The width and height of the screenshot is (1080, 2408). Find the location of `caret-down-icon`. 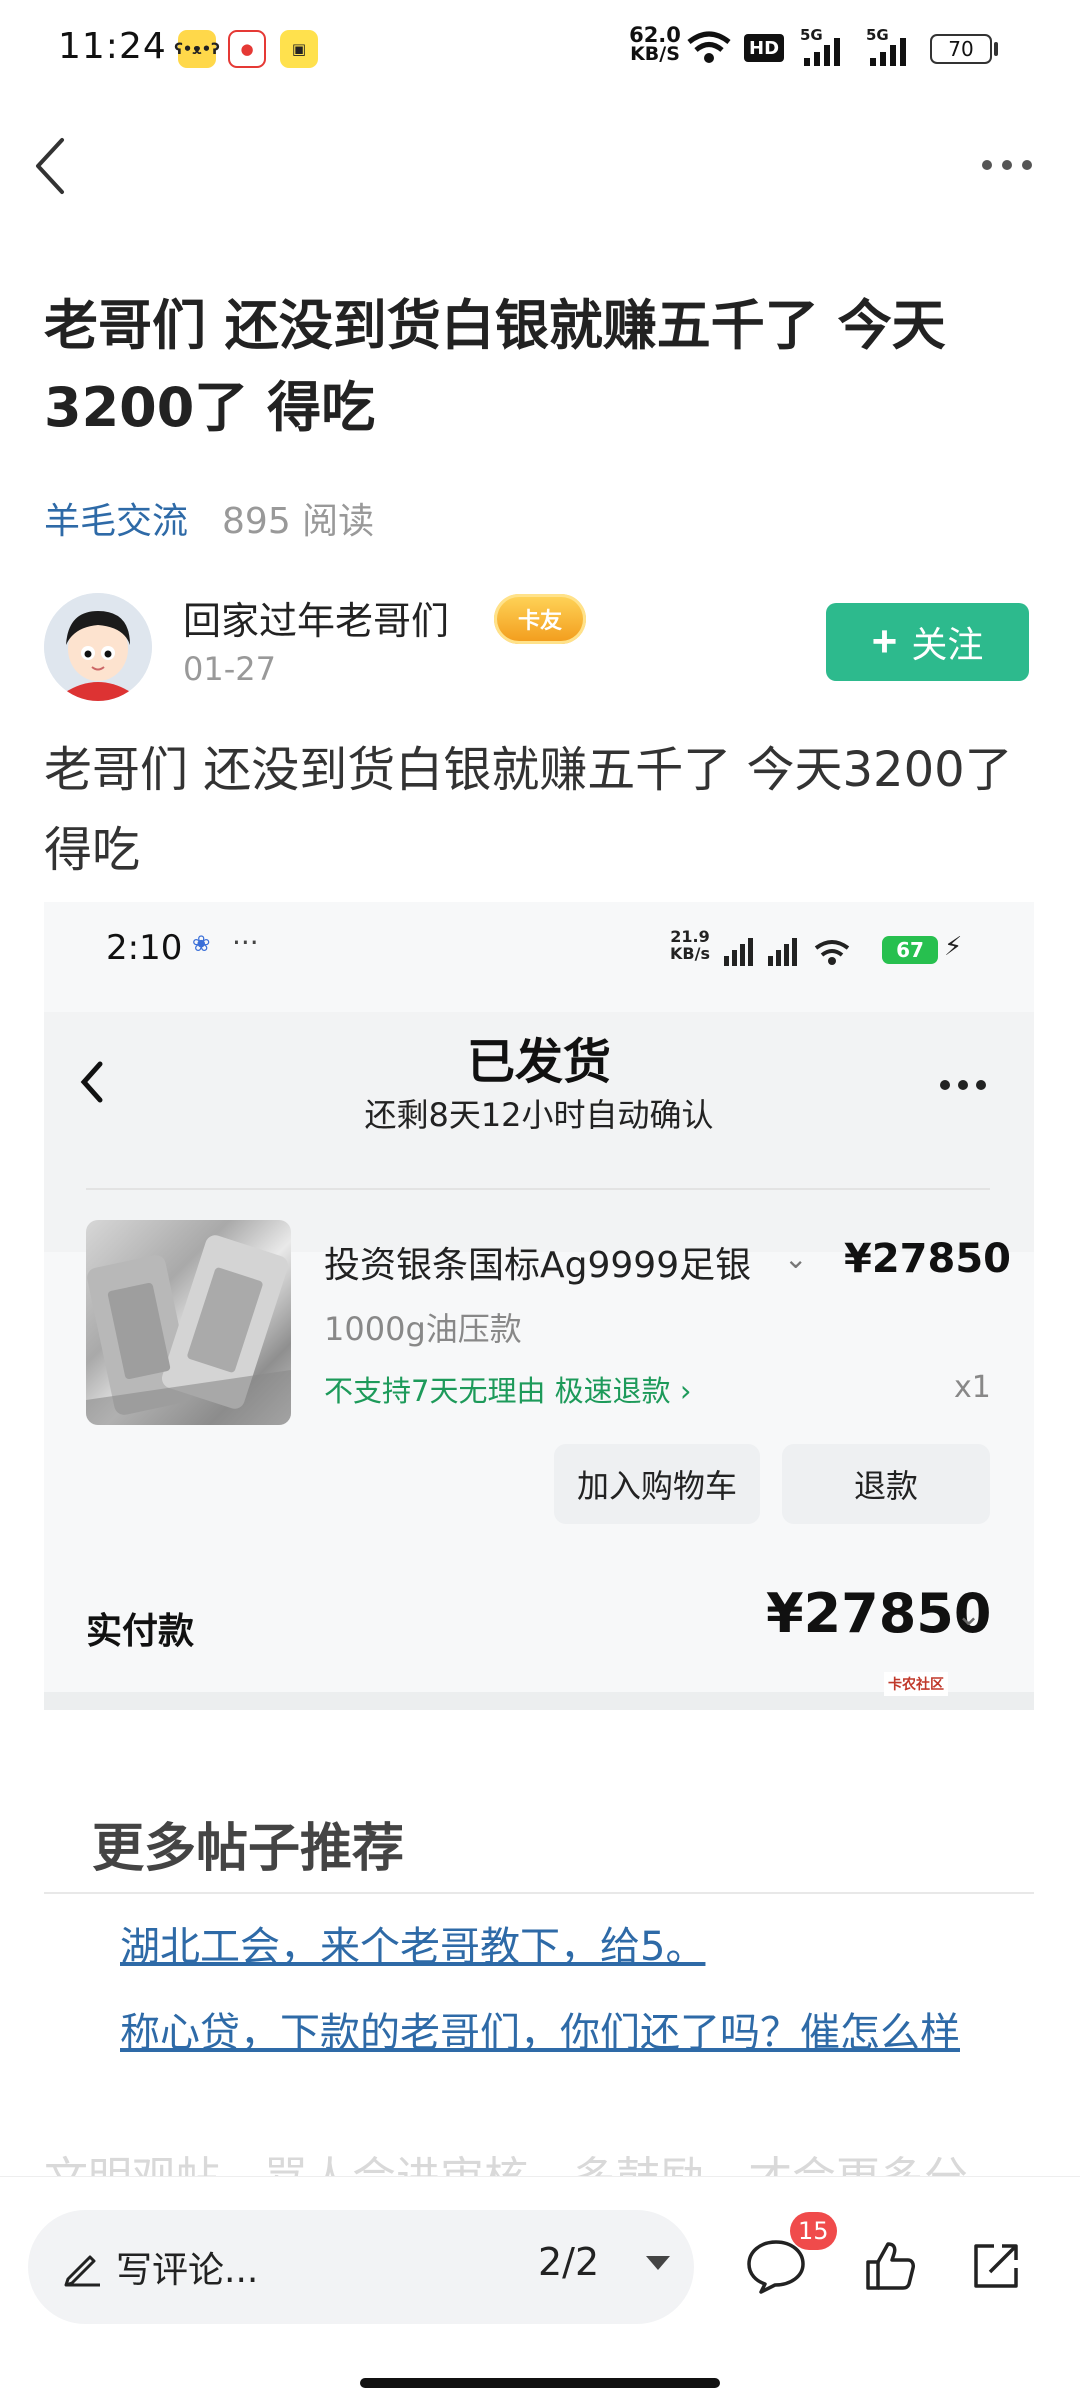

caret-down-icon is located at coordinates (658, 2263).